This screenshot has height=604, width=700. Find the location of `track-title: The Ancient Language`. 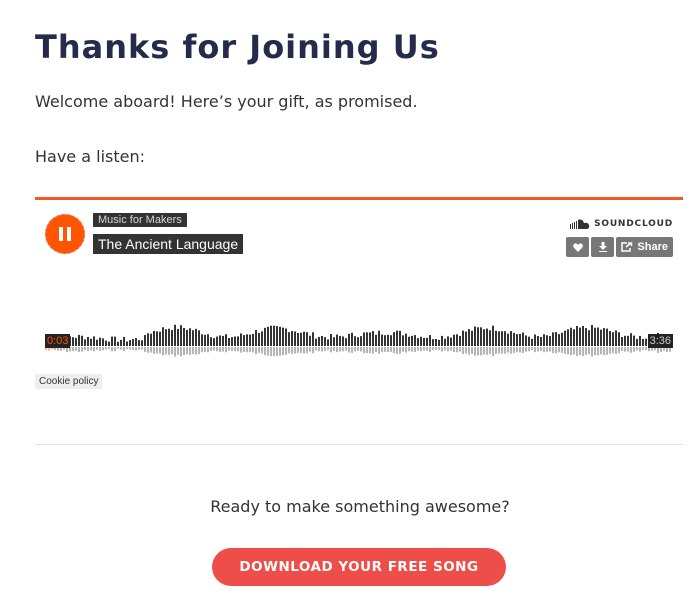

track-title: The Ancient Language is located at coordinates (168, 244).